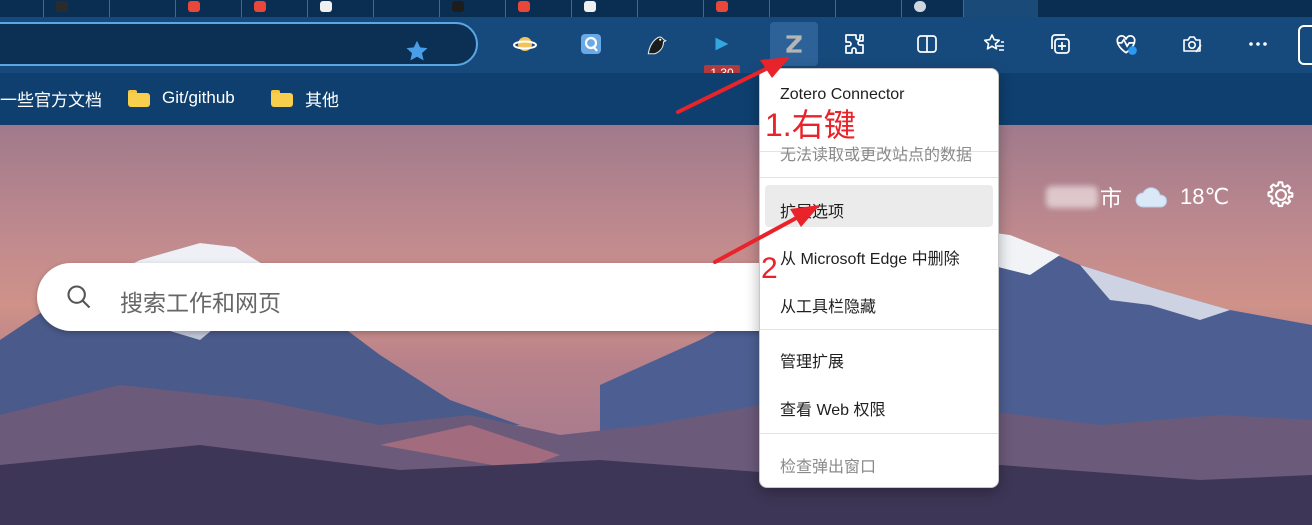 This screenshot has width=1312, height=525. What do you see at coordinates (1072, 197) in the screenshot?
I see `blurred-city-name` at bounding box center [1072, 197].